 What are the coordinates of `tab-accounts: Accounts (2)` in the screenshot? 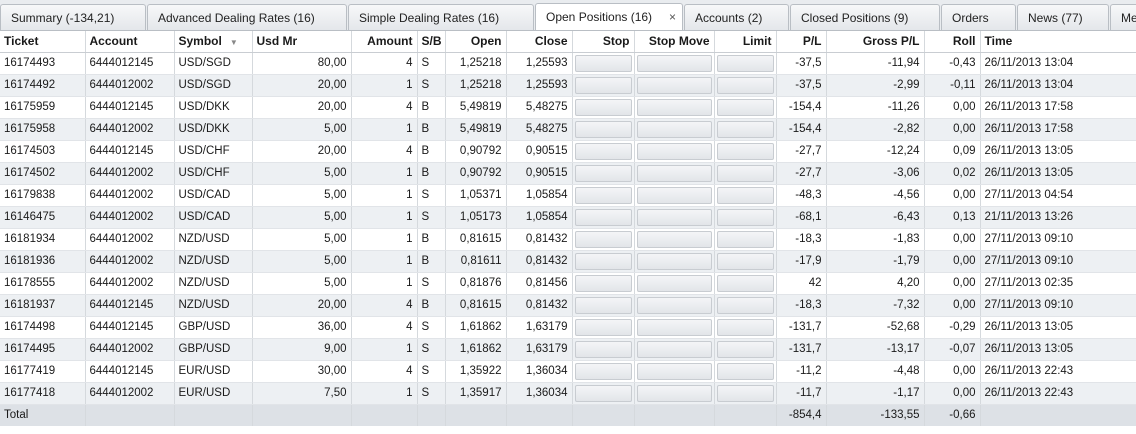 It's located at (736, 17).